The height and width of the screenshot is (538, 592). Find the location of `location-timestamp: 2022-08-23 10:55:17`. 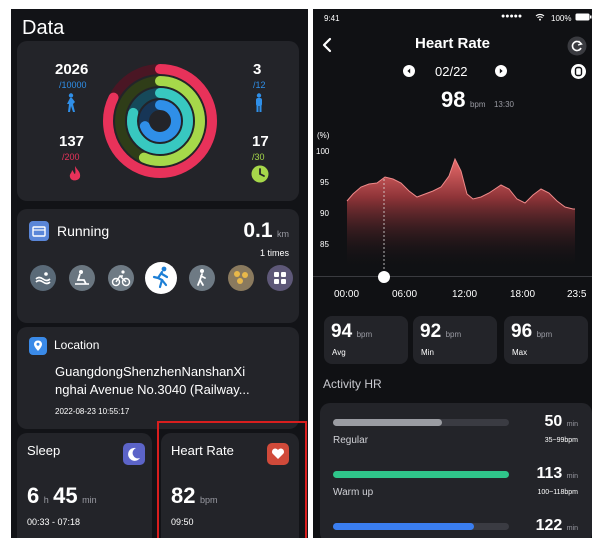

location-timestamp: 2022-08-23 10:55:17 is located at coordinates (92, 411).